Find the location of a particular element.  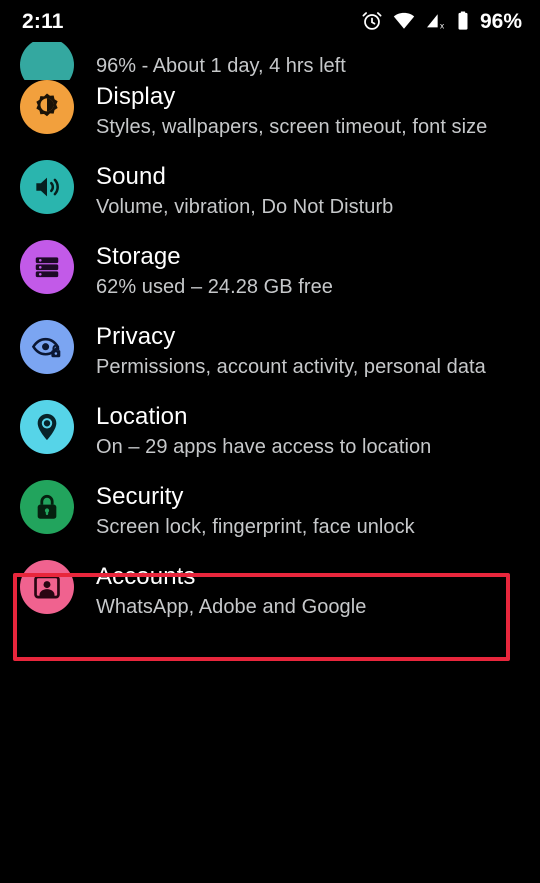

settings-item-title: Storage is located at coordinates (138, 256).